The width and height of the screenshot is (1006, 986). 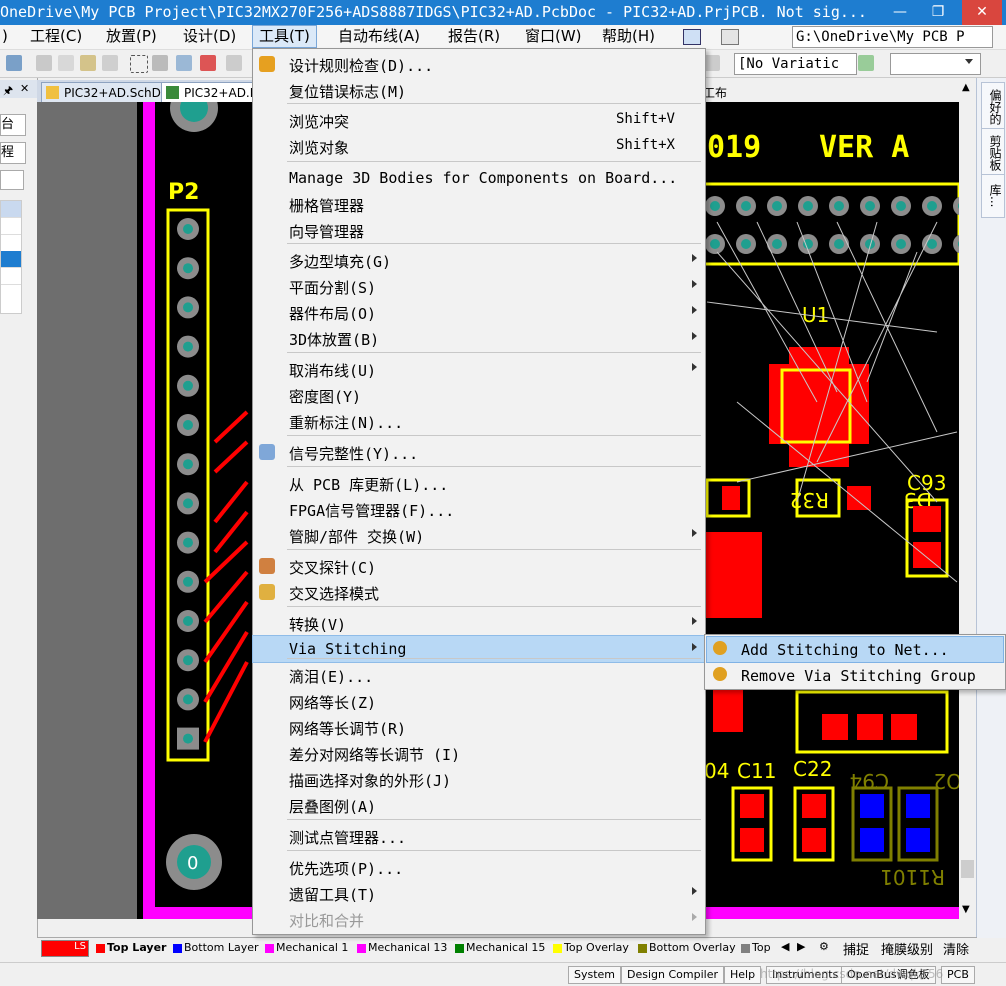 I want to click on tools-menu-item: 3D体放置(B), so click(x=479, y=338).